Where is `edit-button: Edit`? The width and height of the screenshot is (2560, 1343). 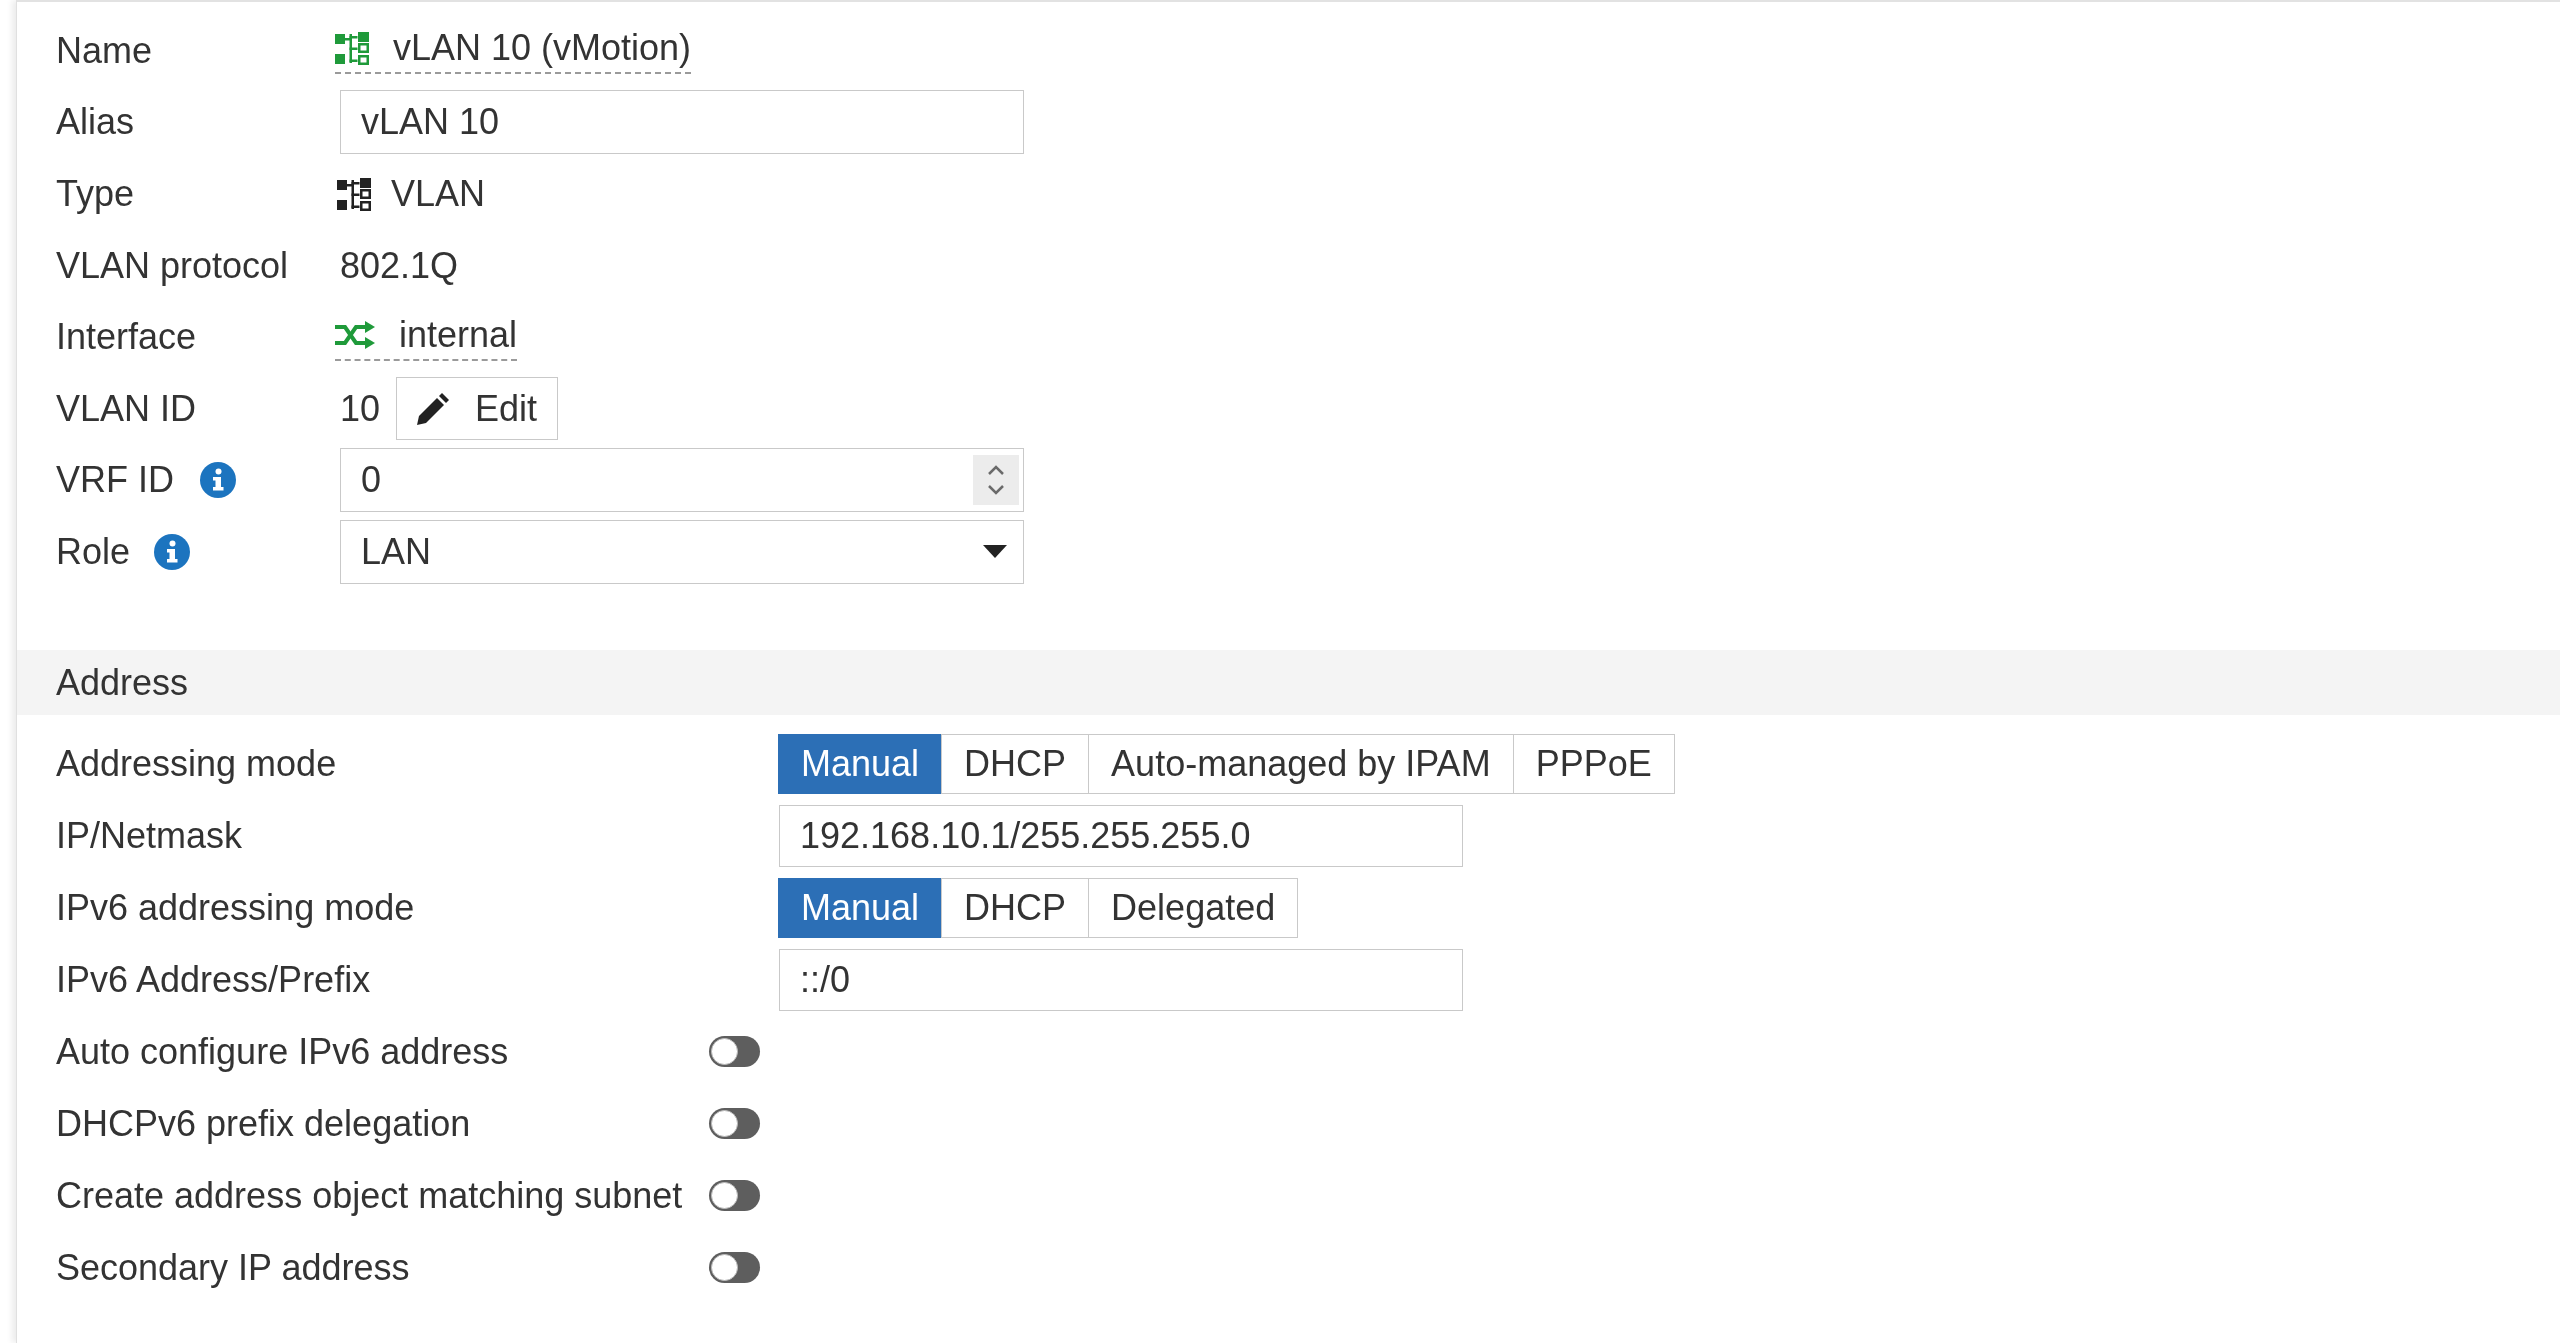
edit-button: Edit is located at coordinates (477, 409).